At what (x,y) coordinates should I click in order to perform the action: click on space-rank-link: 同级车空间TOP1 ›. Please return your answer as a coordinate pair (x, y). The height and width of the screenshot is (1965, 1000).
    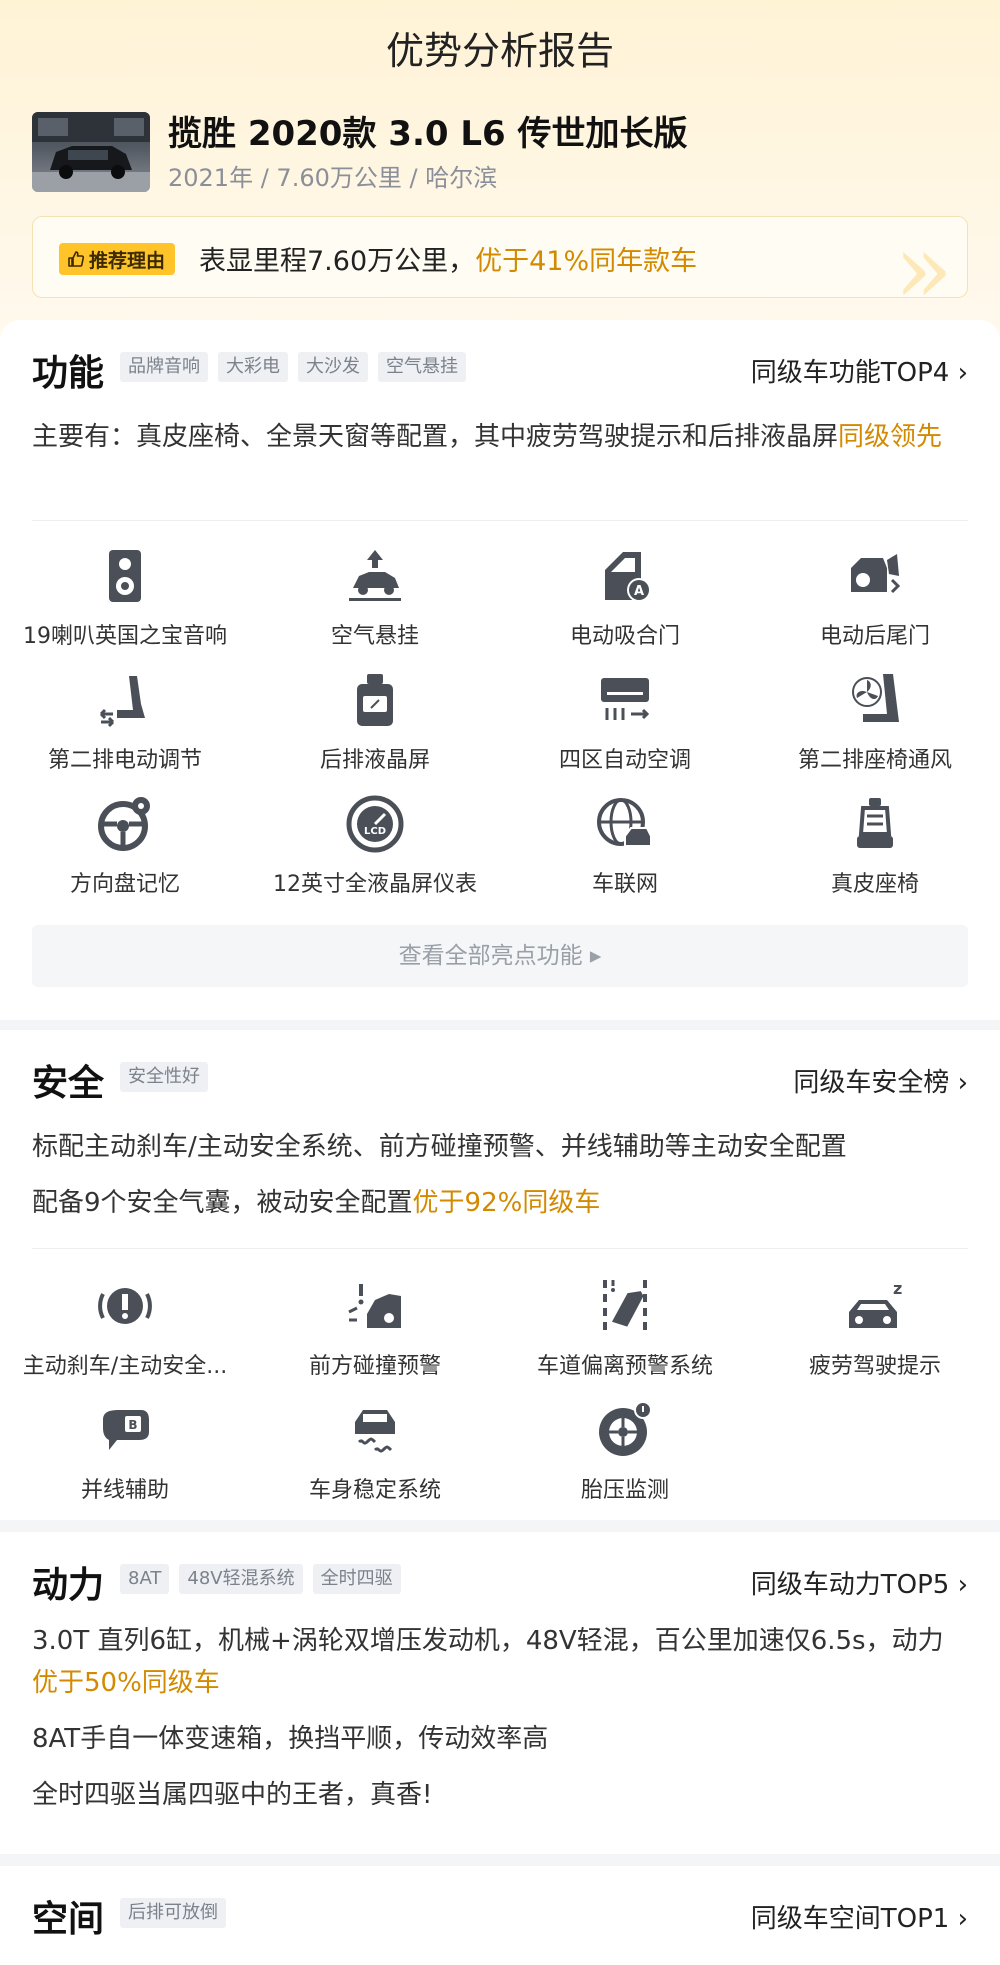
    Looking at the image, I should click on (859, 1916).